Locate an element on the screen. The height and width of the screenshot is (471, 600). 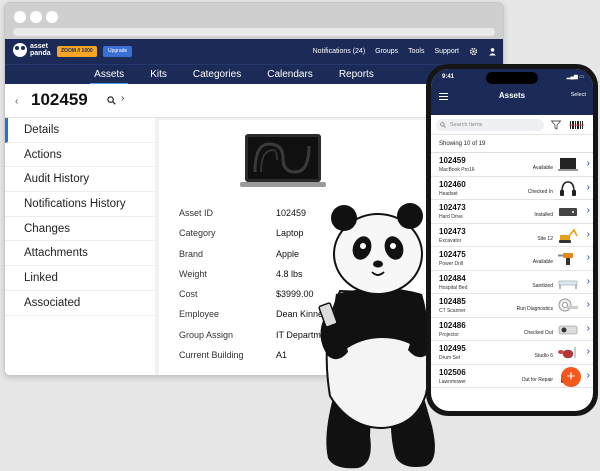
laptop-thumbnail-icon is located at coordinates (568, 164).